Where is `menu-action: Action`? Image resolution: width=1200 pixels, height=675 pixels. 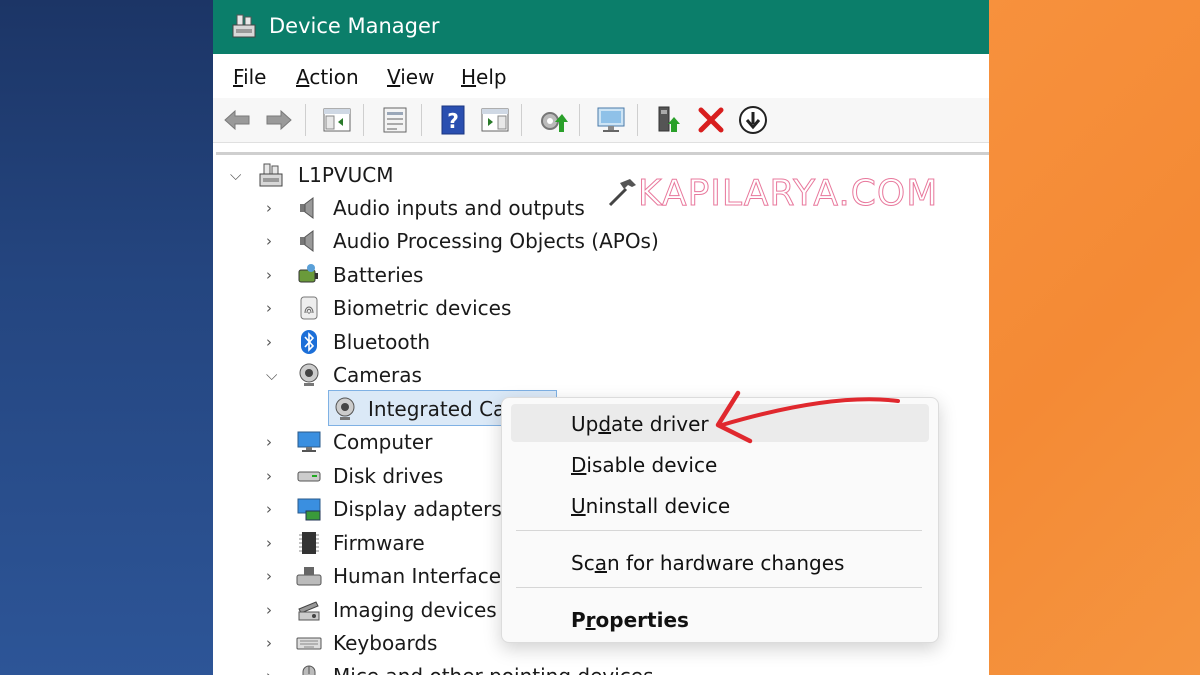
menu-action: Action is located at coordinates (327, 77).